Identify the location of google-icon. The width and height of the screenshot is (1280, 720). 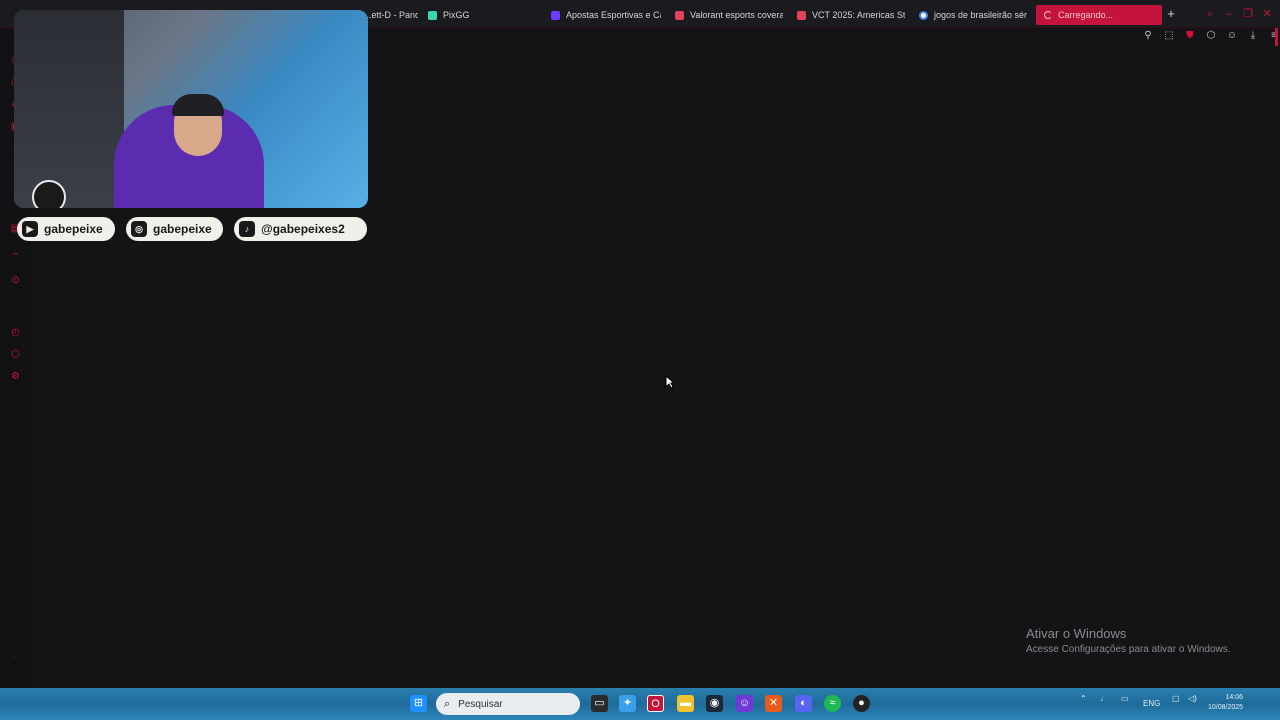
(923, 15).